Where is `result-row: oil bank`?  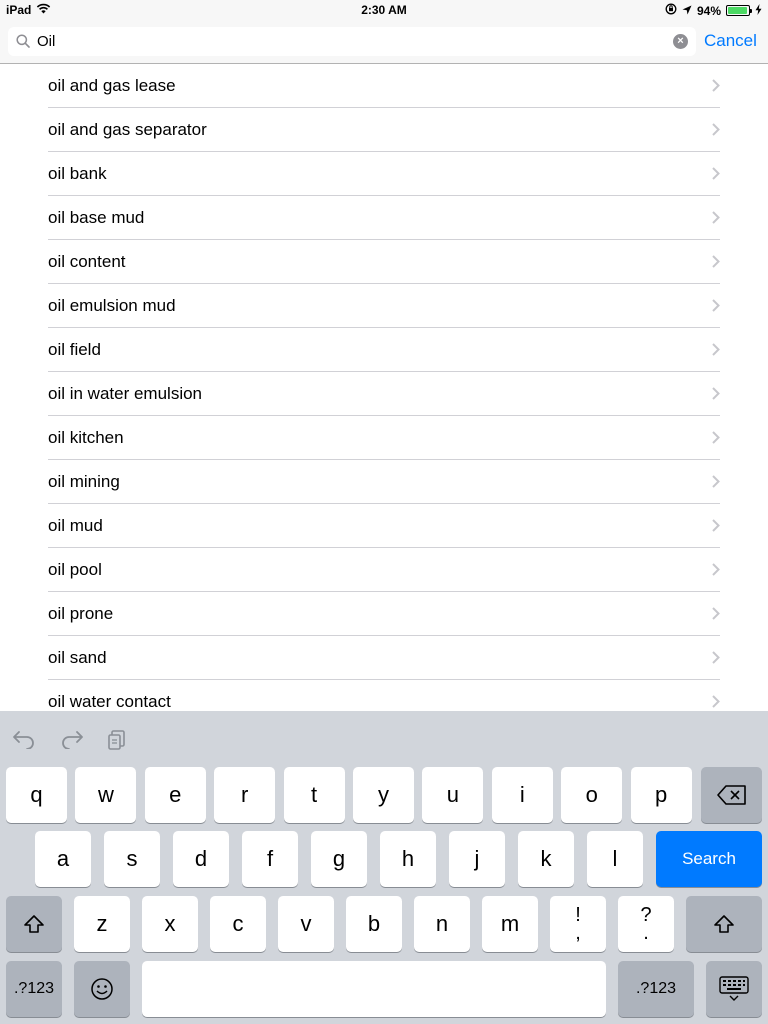
result-row: oil bank is located at coordinates (384, 174).